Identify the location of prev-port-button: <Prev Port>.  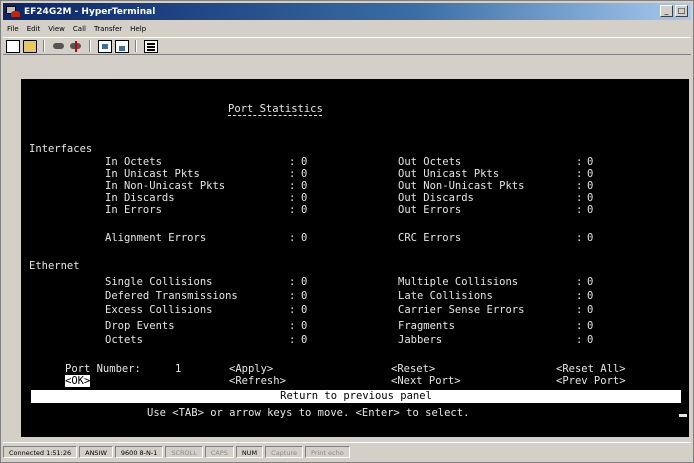
(591, 381).